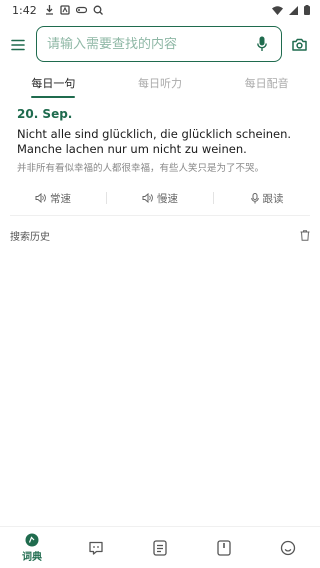 This screenshot has height=568, width=320. What do you see at coordinates (266, 85) in the screenshot?
I see `tab-daily-dubbing: 每日配音` at bounding box center [266, 85].